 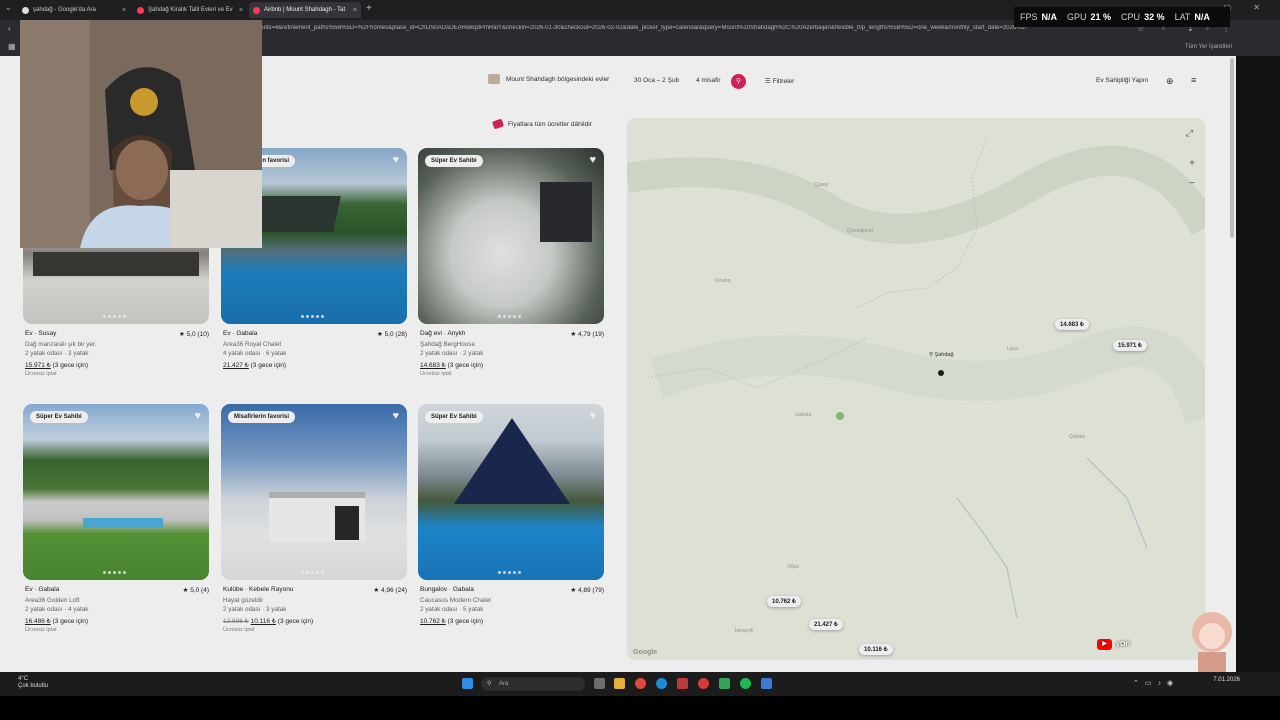 I want to click on listing-price: 10.762 ₺ (3 gece için), so click(x=451, y=621).